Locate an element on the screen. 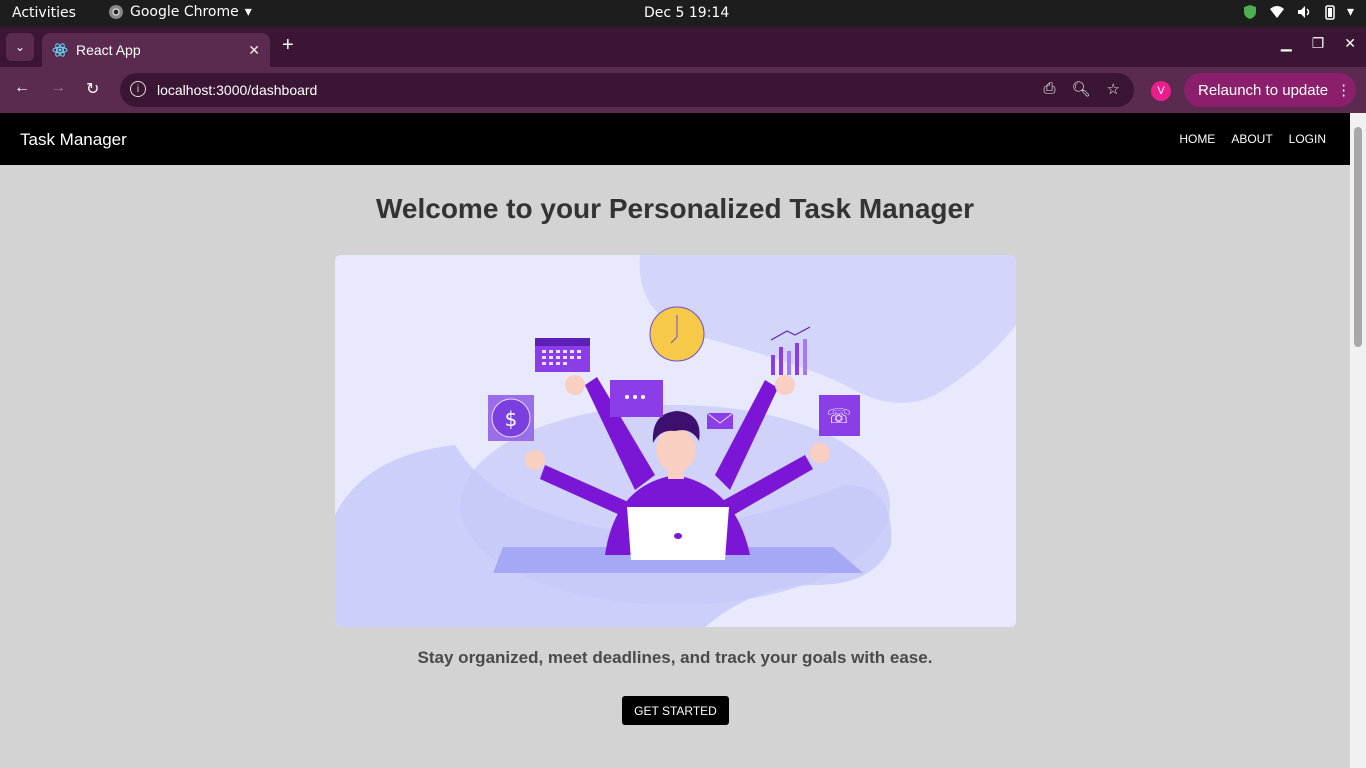 Image resolution: width=1366 pixels, height=768 pixels. chat-icon is located at coordinates (636, 398).